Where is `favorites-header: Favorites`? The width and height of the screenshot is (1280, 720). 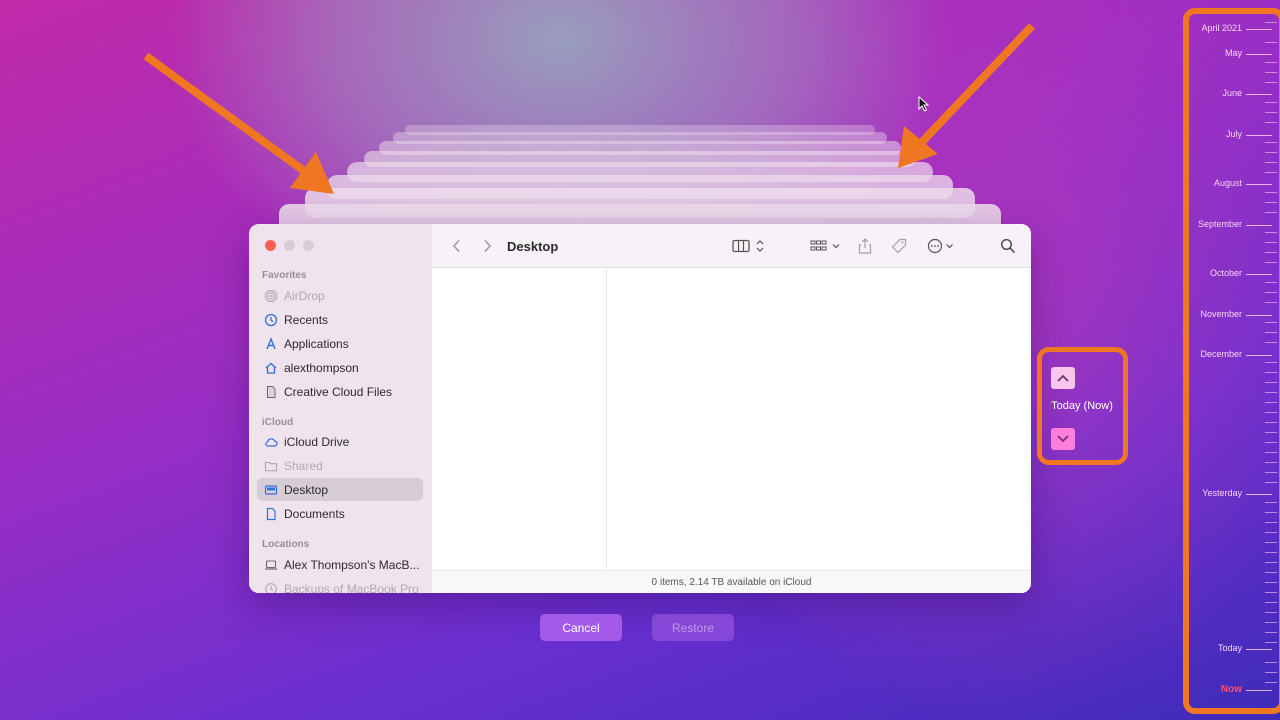
favorites-header: Favorites is located at coordinates (284, 275).